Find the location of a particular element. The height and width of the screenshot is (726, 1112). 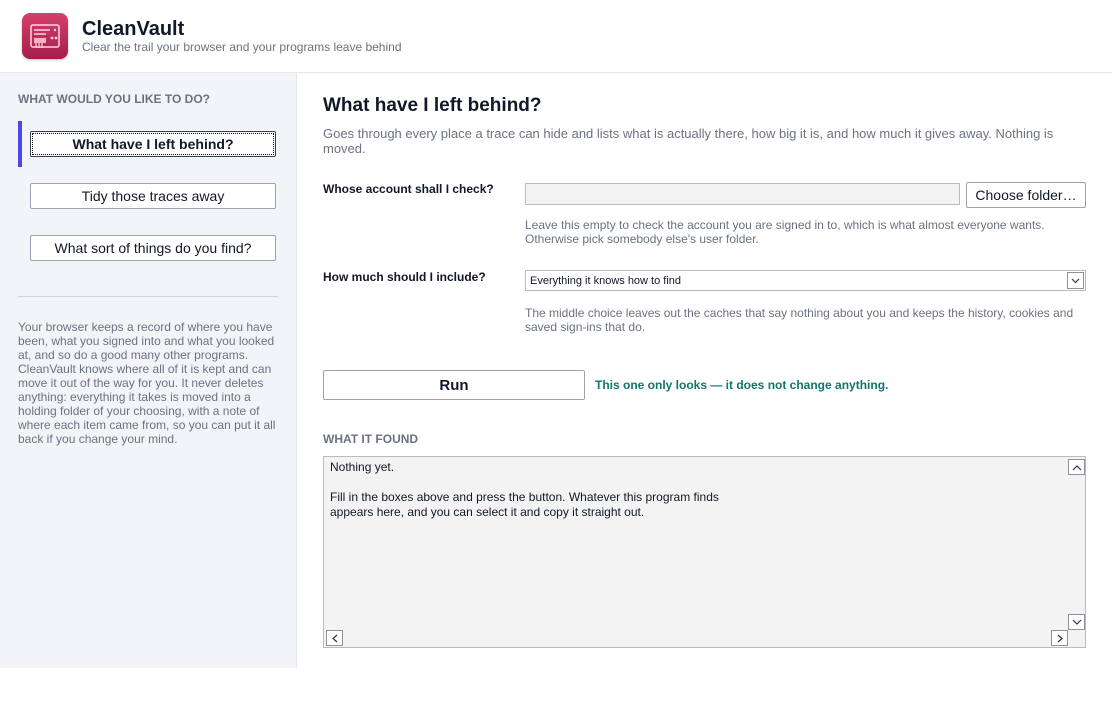

sidebar-item-left-behind: What have I left behind? is located at coordinates (153, 144).